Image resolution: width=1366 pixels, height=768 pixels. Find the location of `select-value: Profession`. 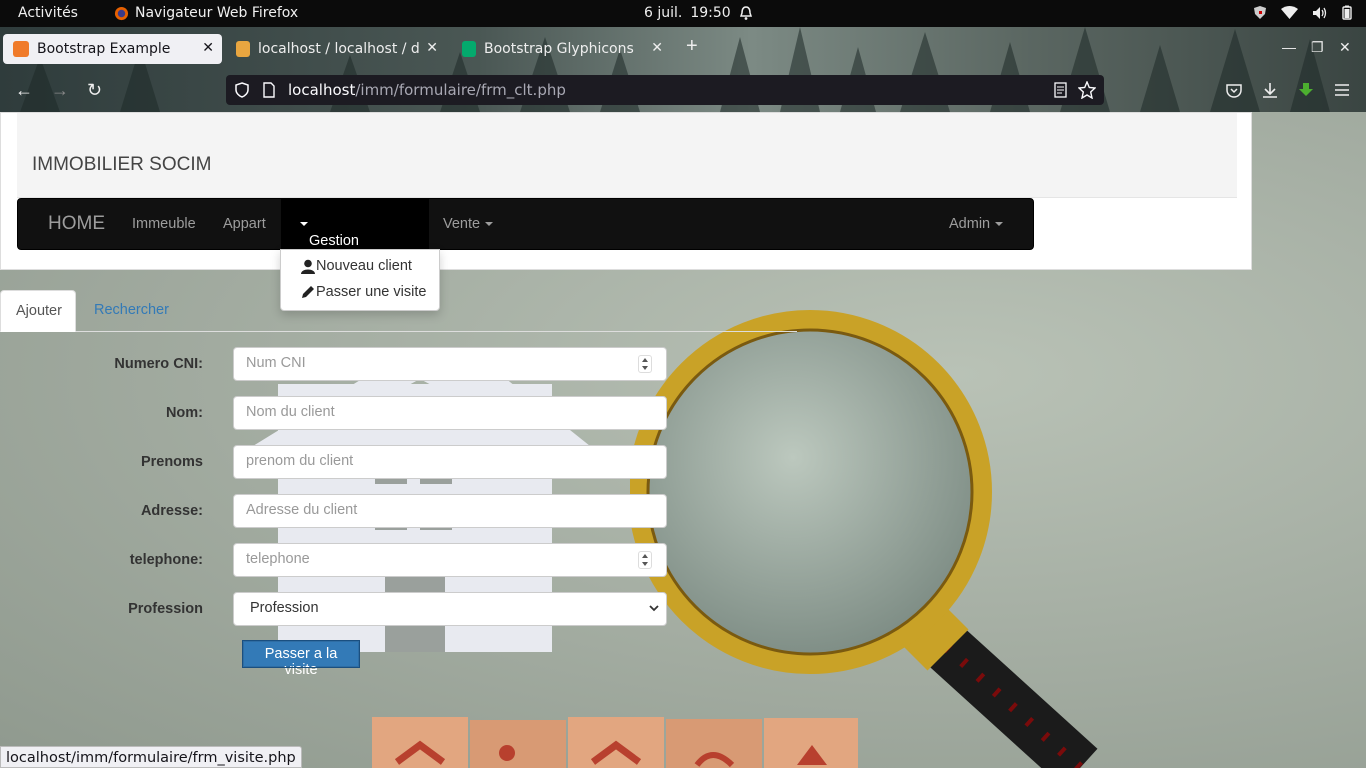

select-value: Profession is located at coordinates (284, 608).